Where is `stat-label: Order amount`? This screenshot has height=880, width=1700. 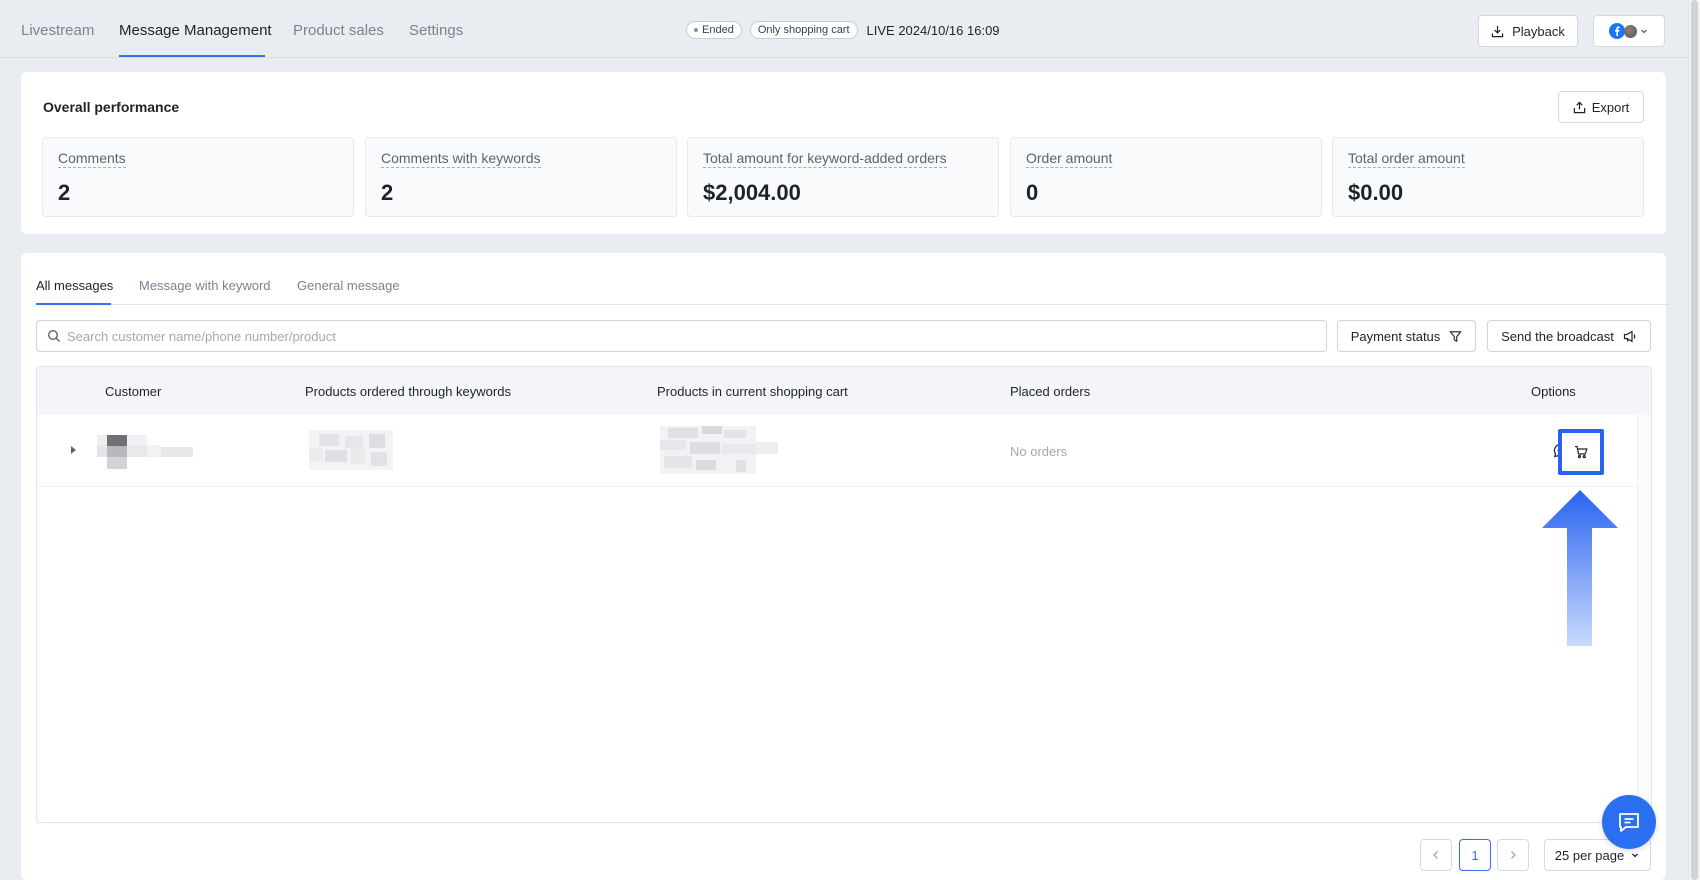
stat-label: Order amount is located at coordinates (1069, 159).